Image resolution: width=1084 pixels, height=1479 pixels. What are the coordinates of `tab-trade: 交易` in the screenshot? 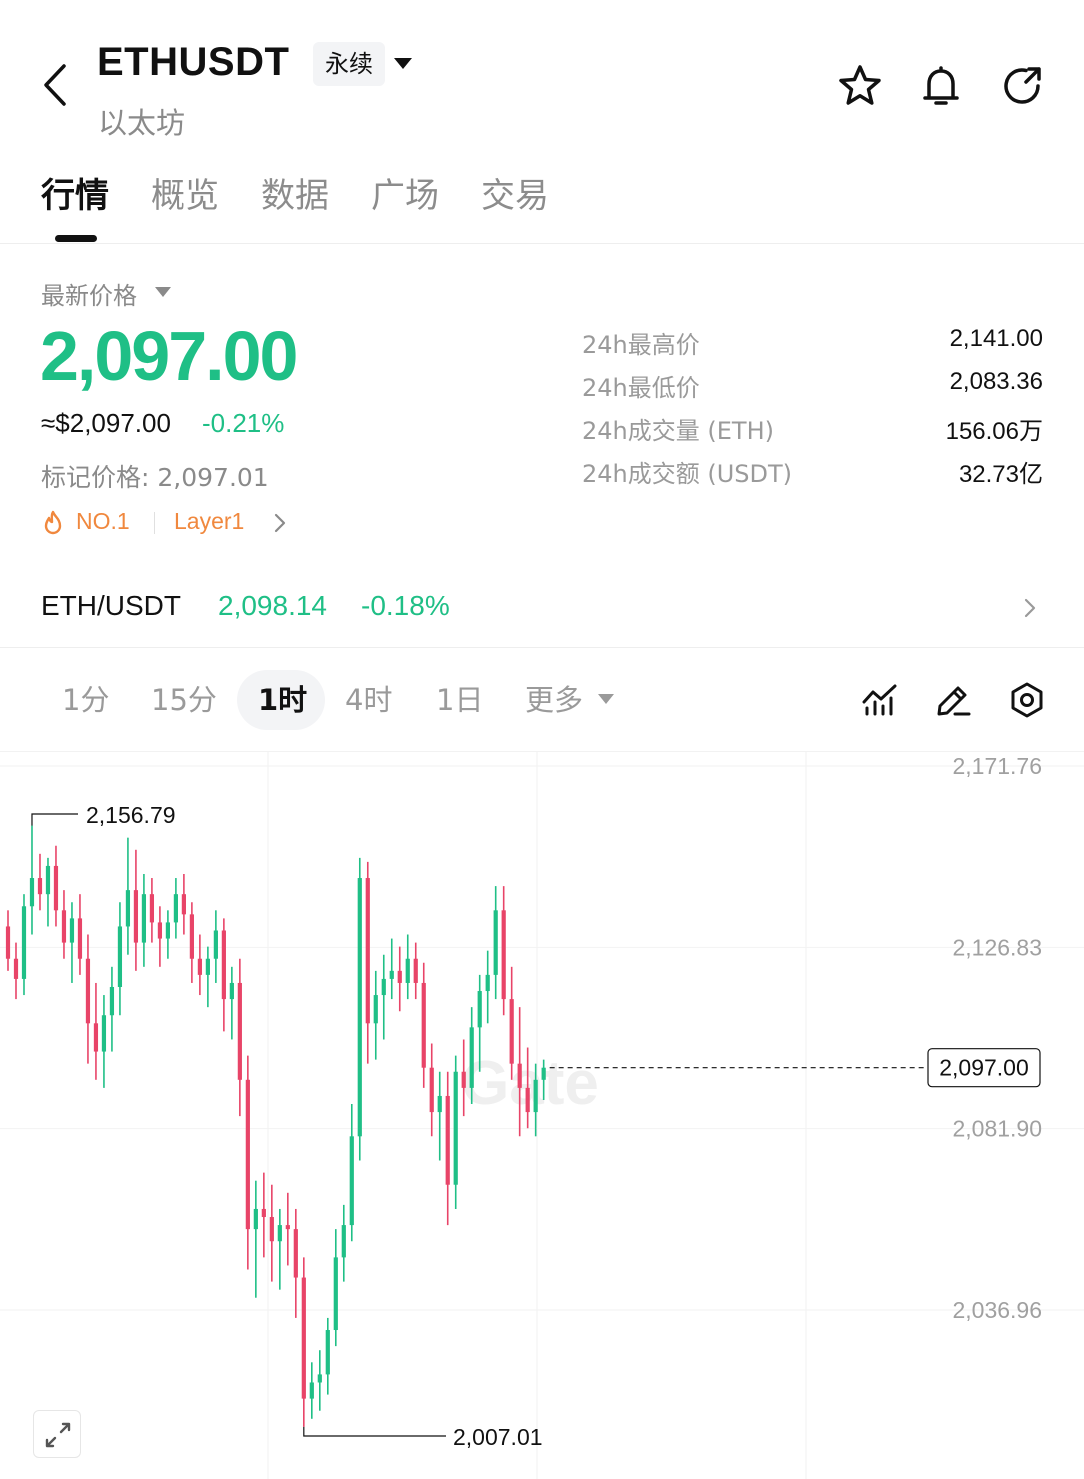 It's located at (515, 192).